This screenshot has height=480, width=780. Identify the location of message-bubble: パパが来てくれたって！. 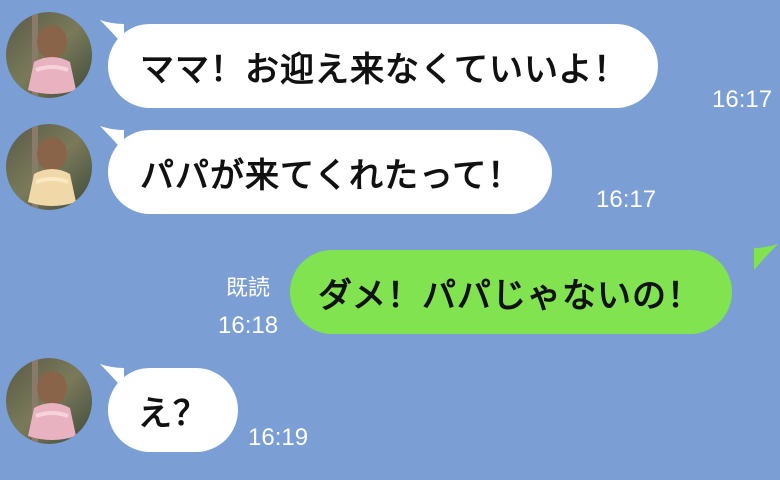
(330, 172).